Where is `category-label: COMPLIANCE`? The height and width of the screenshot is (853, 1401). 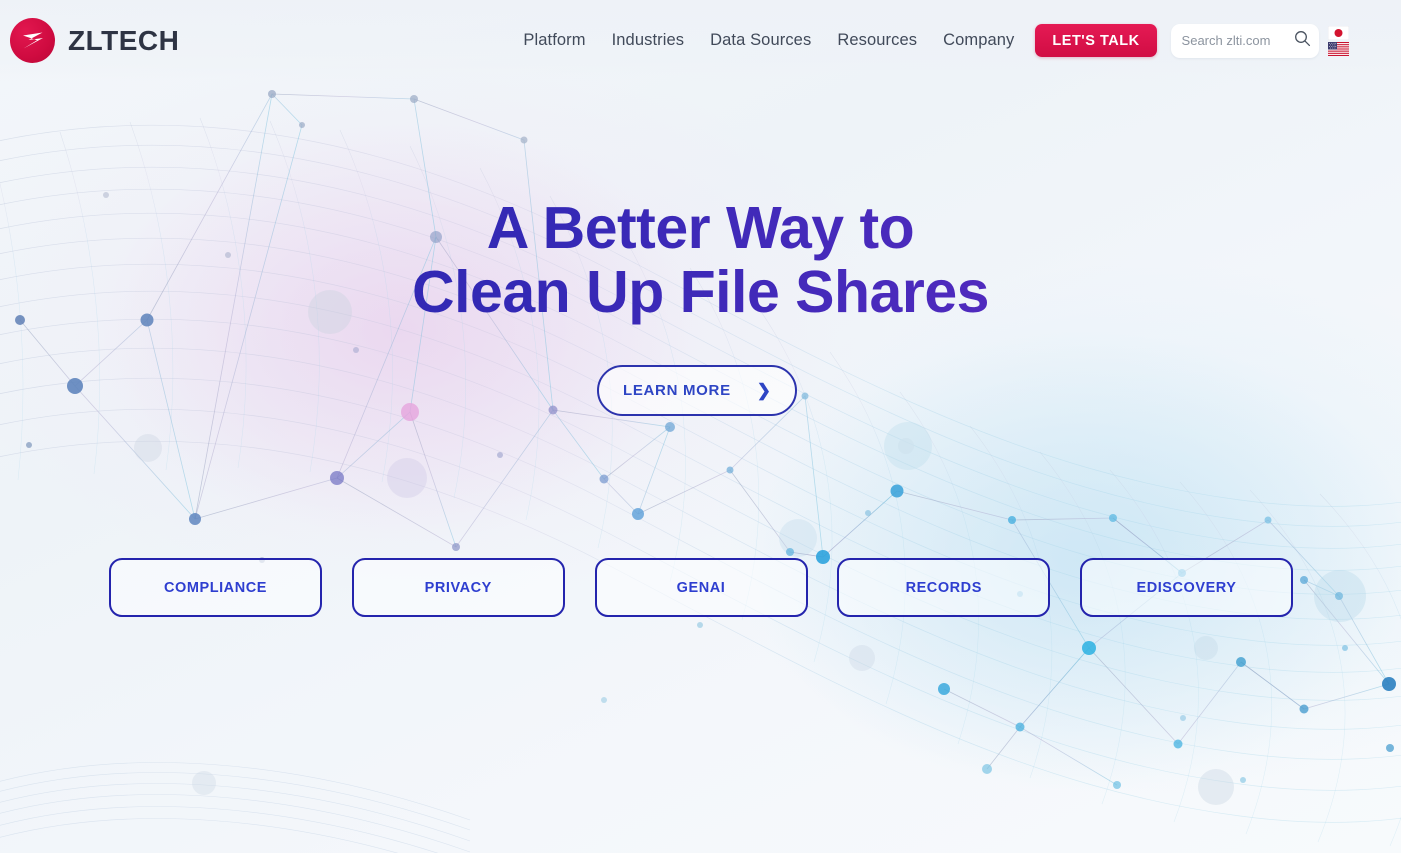
category-label: COMPLIANCE is located at coordinates (215, 587).